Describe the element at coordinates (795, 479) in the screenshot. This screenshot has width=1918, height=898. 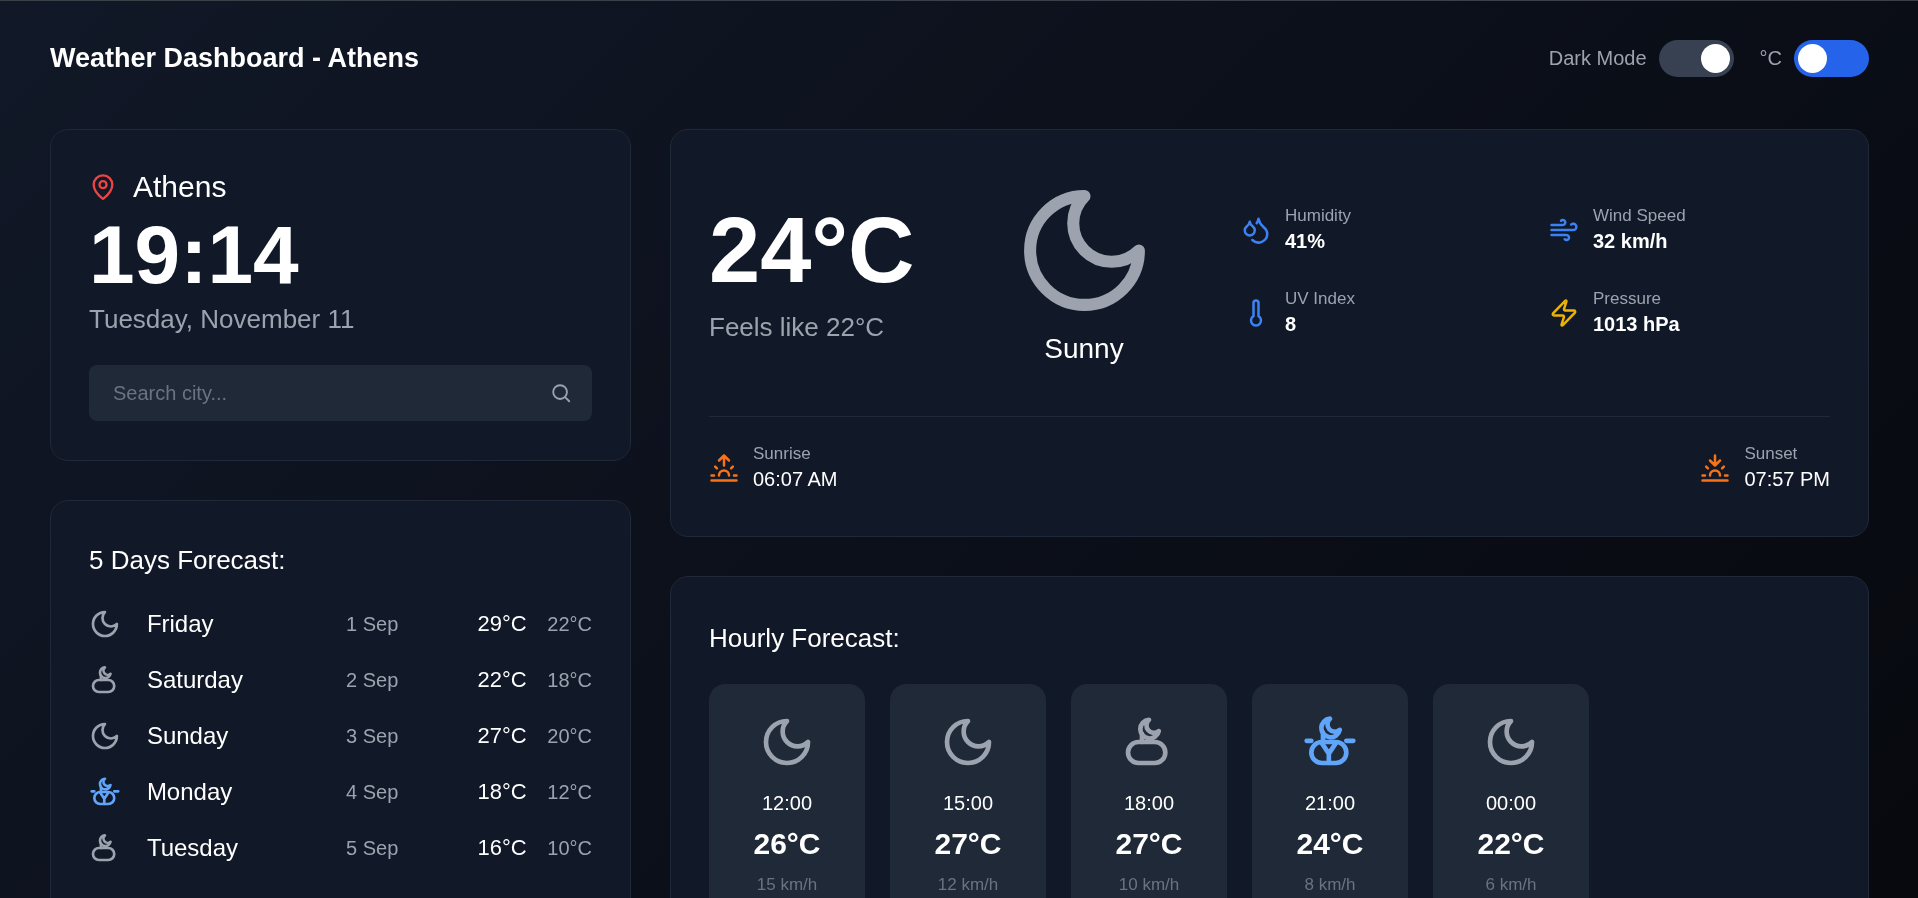
I see `stat-value: 06:07 AM` at that location.